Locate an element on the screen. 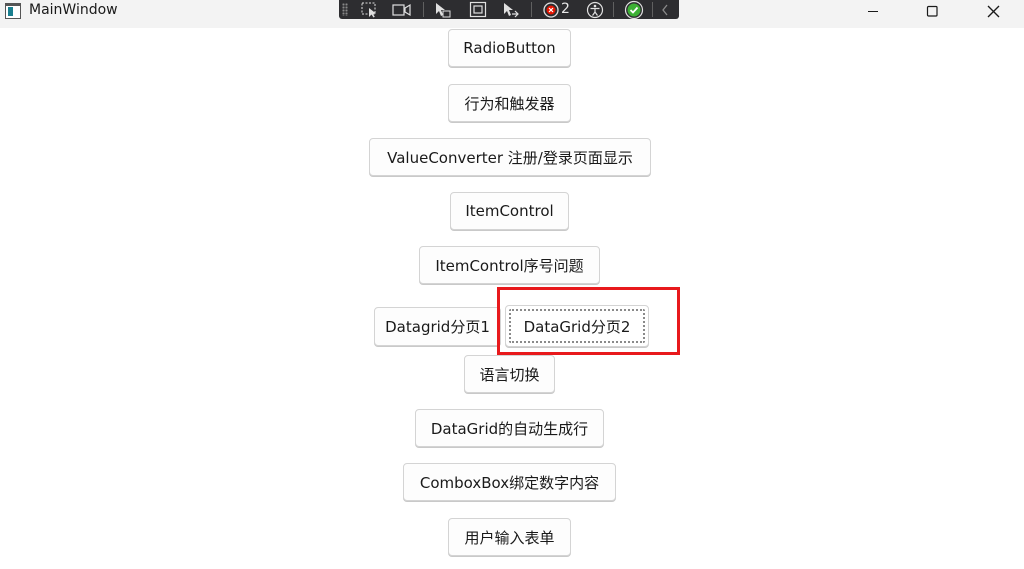  close-icon is located at coordinates (993, 11).